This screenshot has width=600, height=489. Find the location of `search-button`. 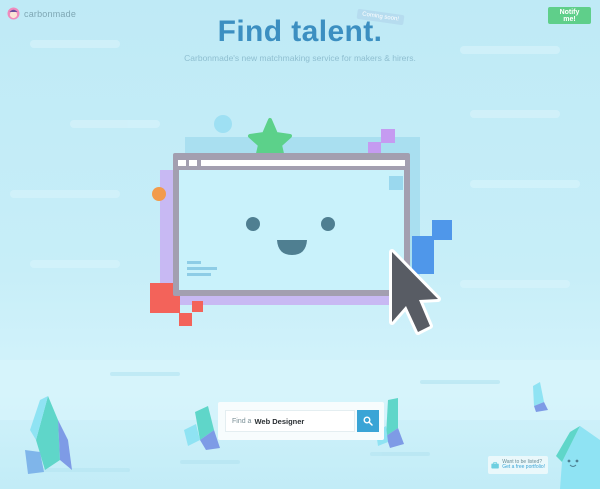

search-button is located at coordinates (368, 421).